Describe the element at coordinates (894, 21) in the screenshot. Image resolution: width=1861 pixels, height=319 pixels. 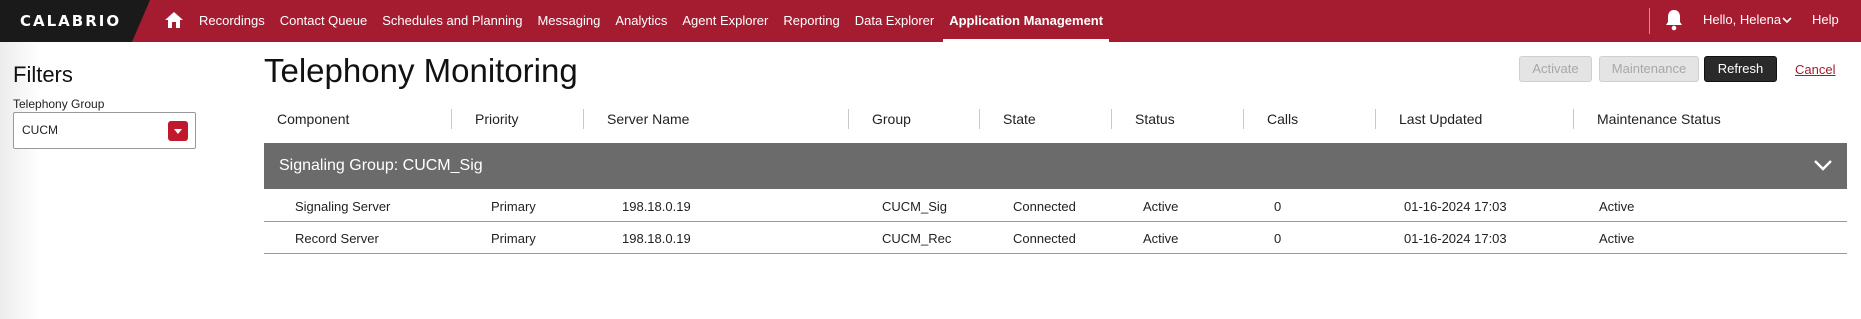
I see `nav-data-explorer: Data Explorer` at that location.